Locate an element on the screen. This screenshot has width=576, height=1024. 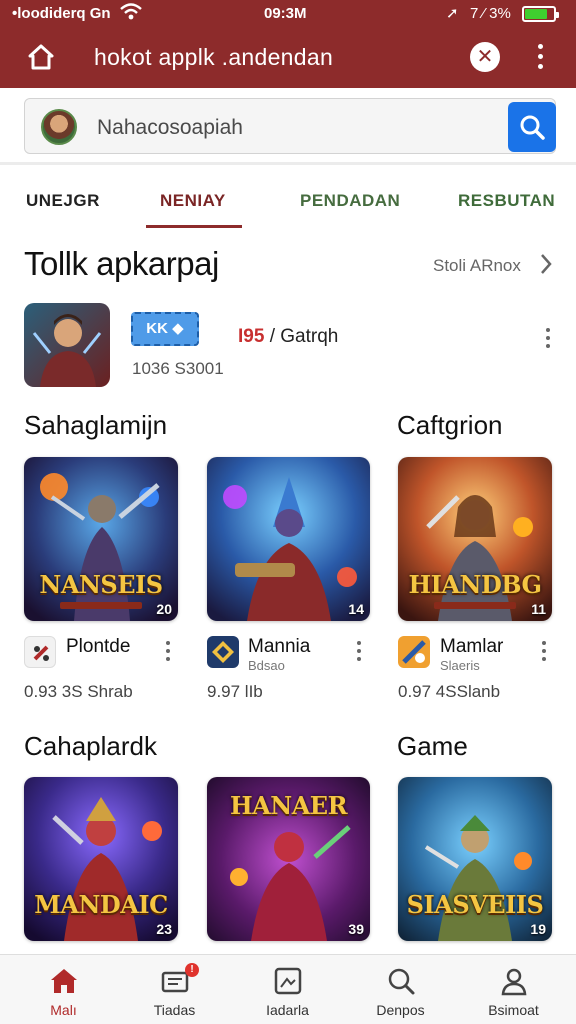
app-name: Plontde is located at coordinates (98, 647).